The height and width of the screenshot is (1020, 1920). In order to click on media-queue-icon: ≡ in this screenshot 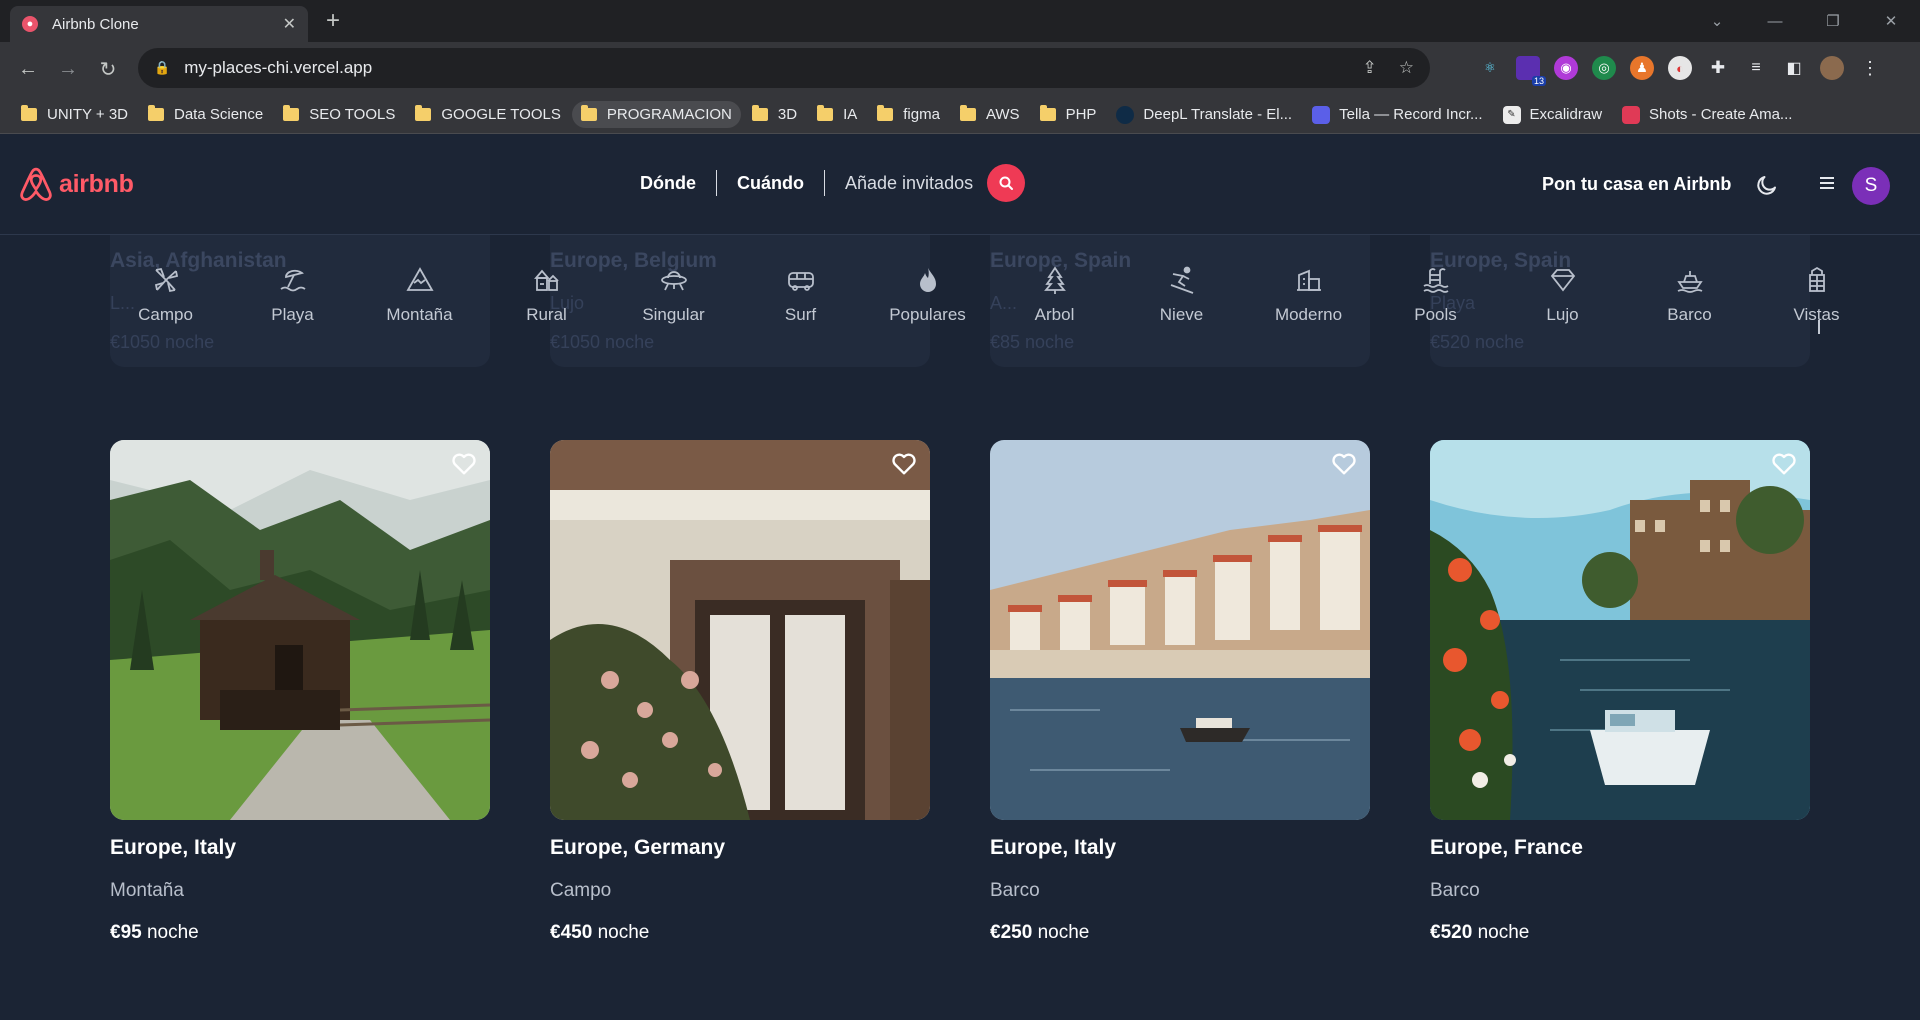, I will do `click(1756, 68)`.